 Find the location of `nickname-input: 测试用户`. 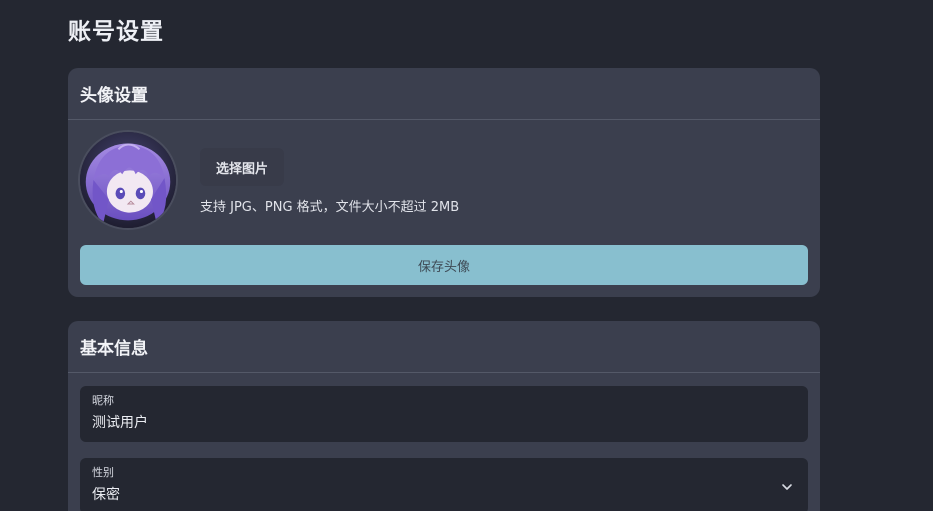

nickname-input: 测试用户 is located at coordinates (444, 422).